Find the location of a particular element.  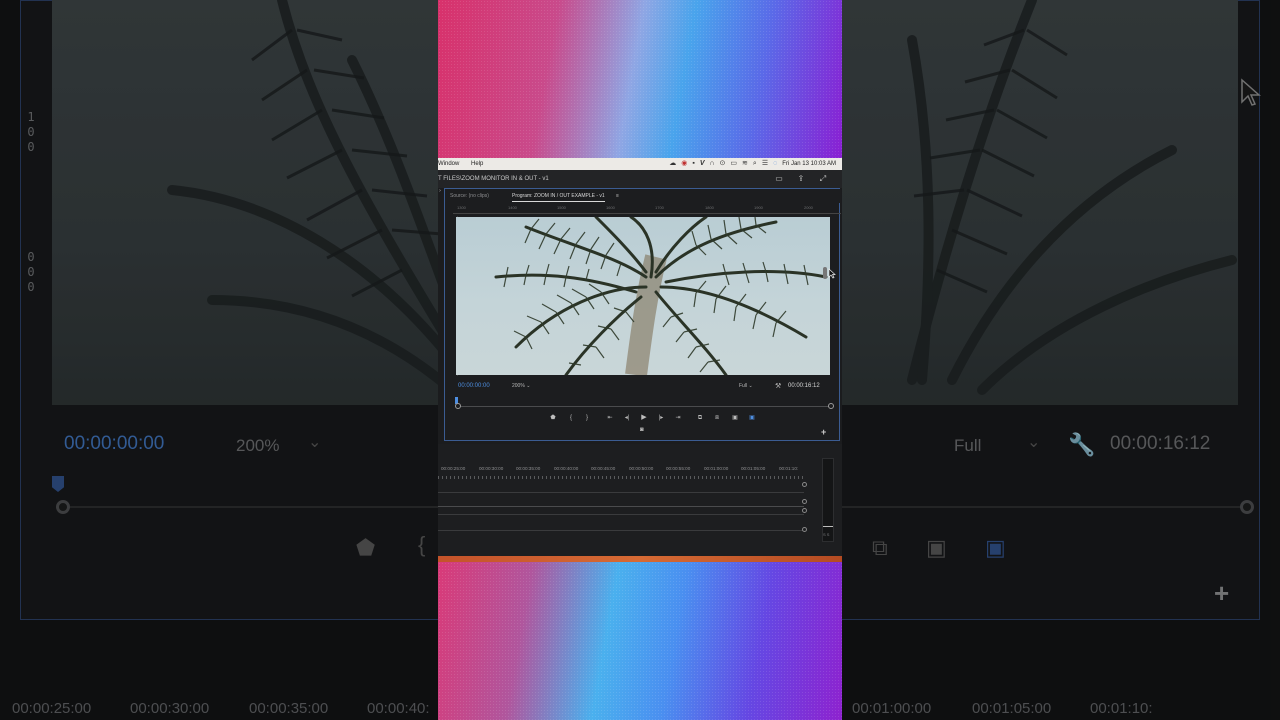

ruler-label: 1300 is located at coordinates (461, 207).